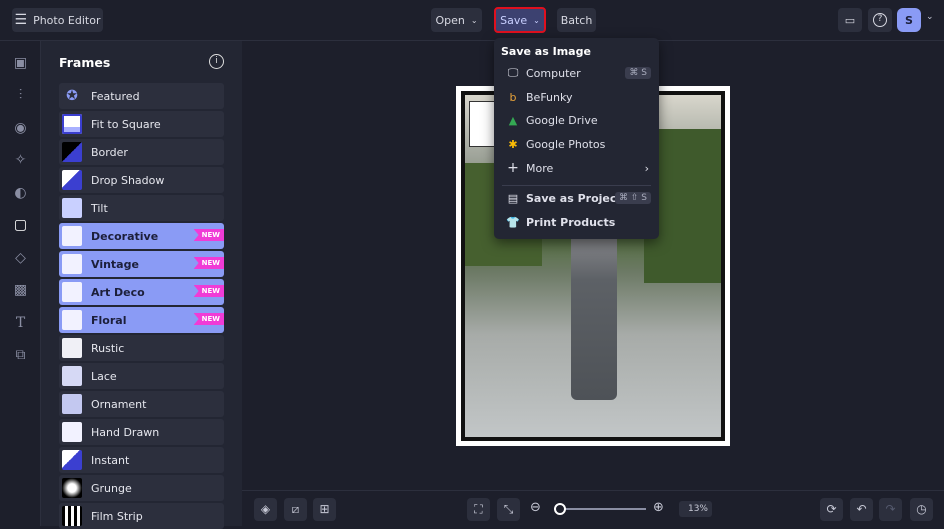 The image size is (944, 529). Describe the element at coordinates (890, 509) in the screenshot. I see `redo-button: ↷` at that location.